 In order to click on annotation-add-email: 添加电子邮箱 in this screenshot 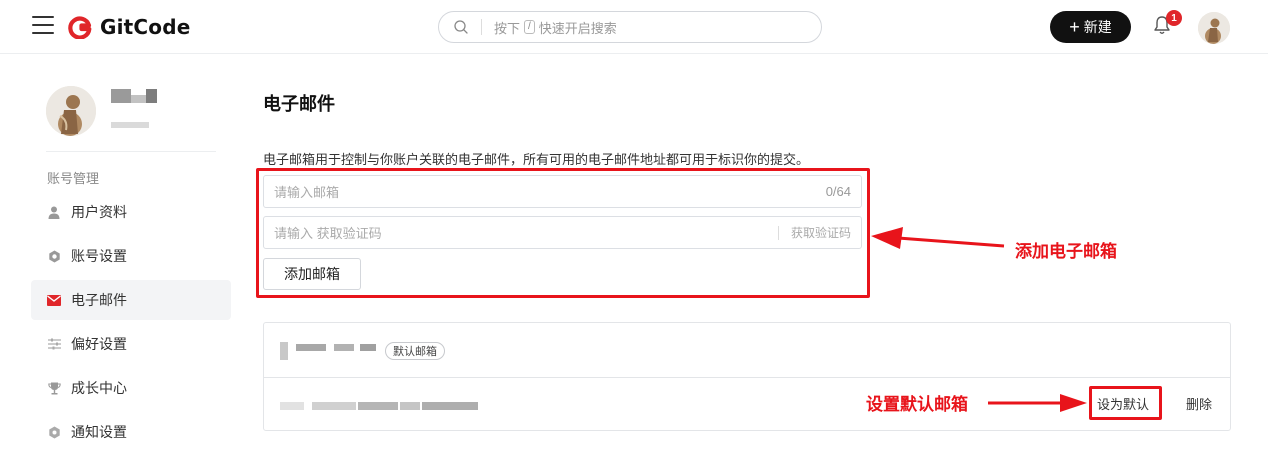, I will do `click(1066, 251)`.